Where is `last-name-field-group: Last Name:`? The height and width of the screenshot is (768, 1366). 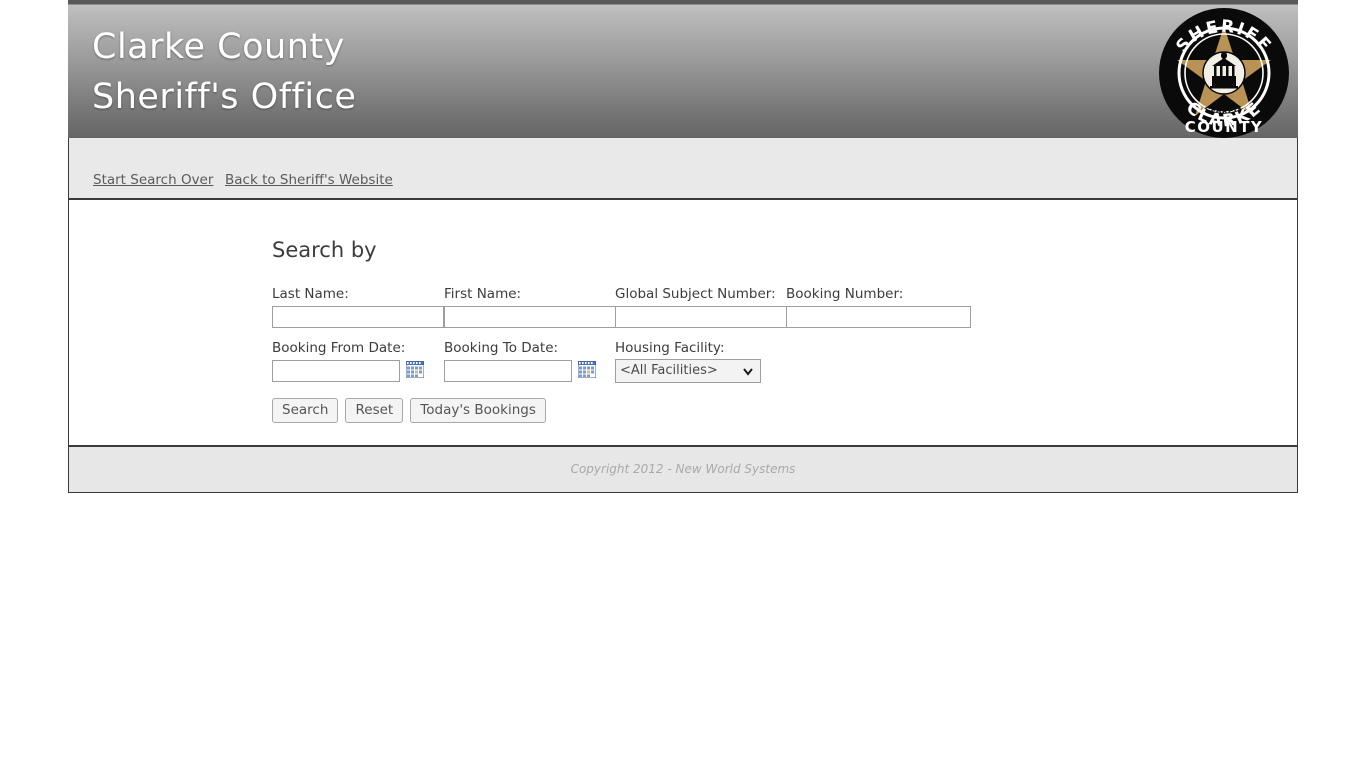 last-name-field-group: Last Name: is located at coordinates (358, 307).